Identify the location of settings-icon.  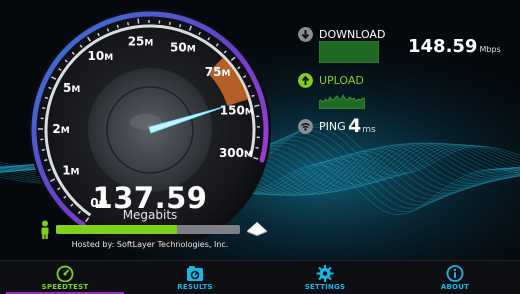
(325, 273).